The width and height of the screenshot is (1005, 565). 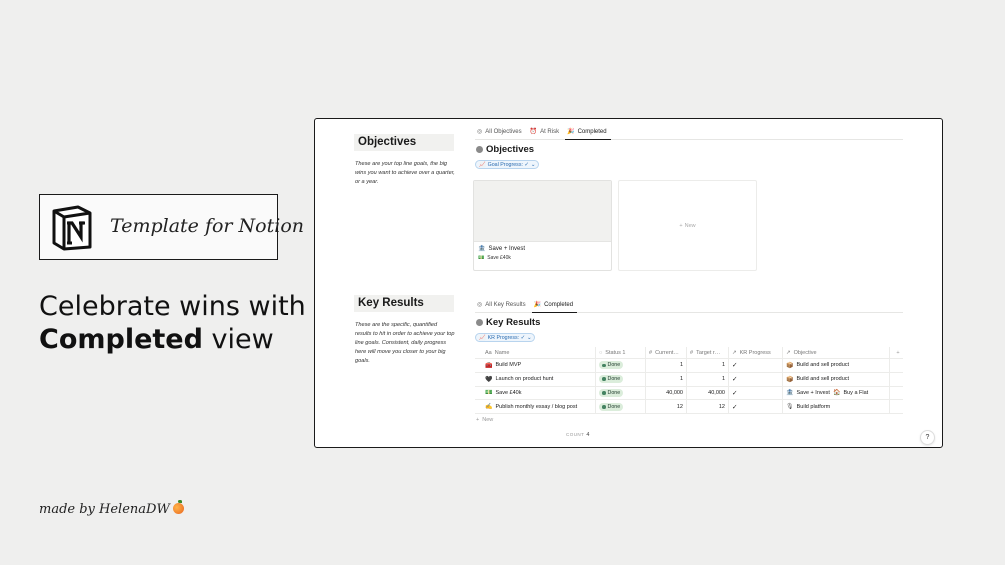 I want to click on help-button: ?, so click(x=927, y=437).